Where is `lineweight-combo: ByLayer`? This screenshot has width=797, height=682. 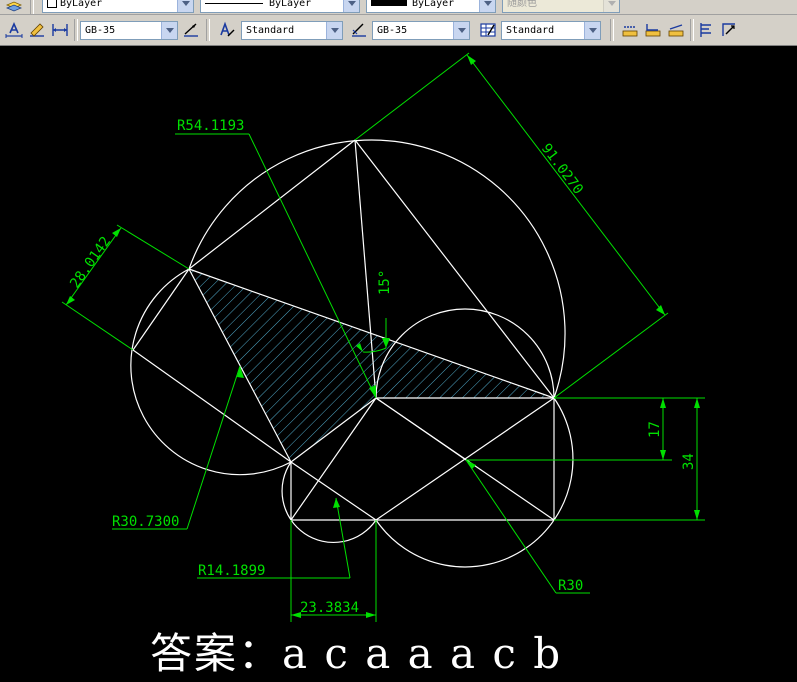
lineweight-combo: ByLayer is located at coordinates (431, 6).